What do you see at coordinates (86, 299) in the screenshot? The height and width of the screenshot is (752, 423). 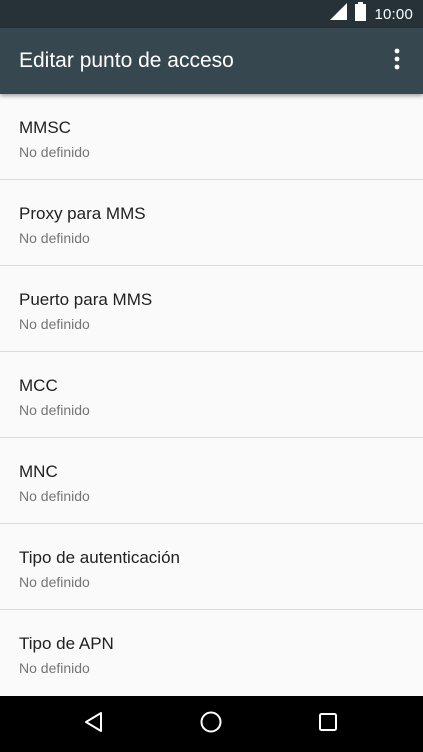 I see `setting-title: Puerto para MMS` at bounding box center [86, 299].